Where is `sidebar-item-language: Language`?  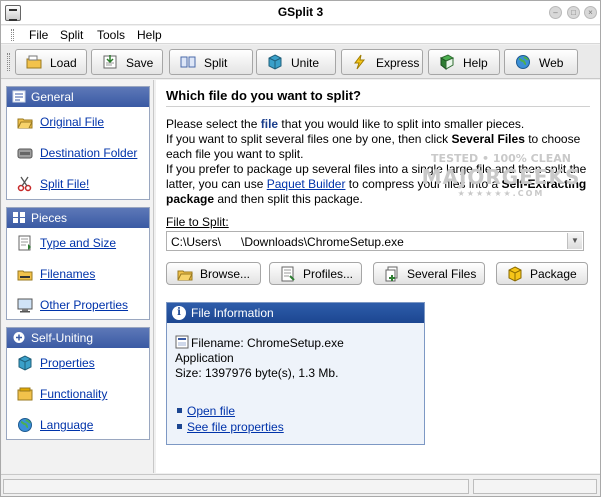
sidebar-item-language: Language is located at coordinates (78, 425).